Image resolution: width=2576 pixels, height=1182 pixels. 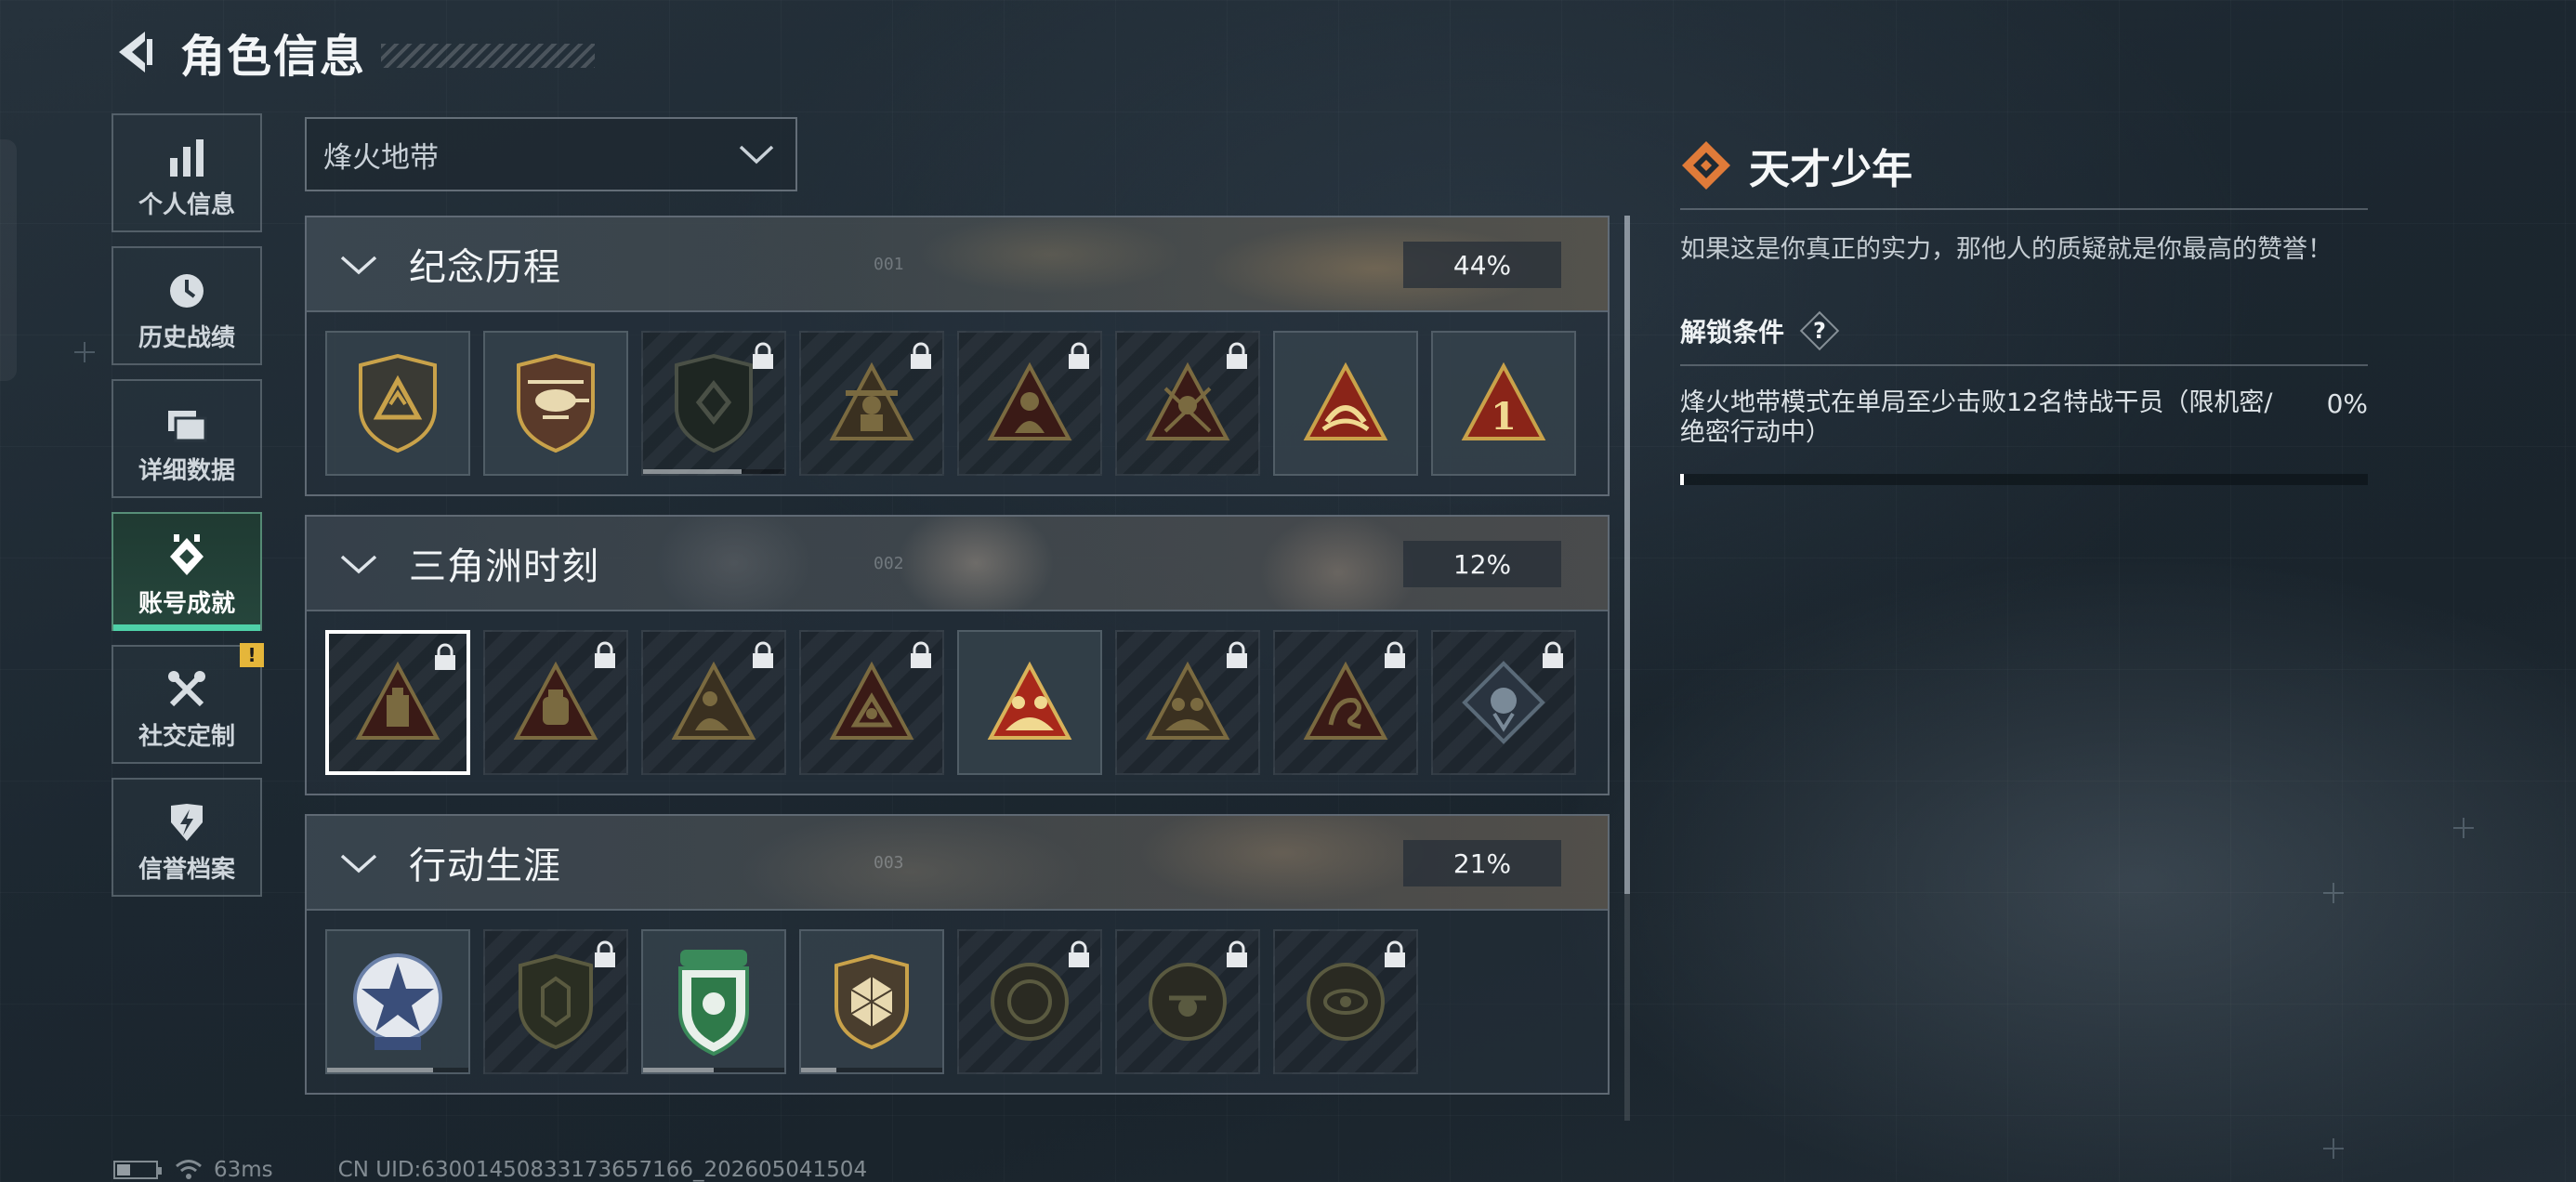 I want to click on category-title: 纪念历程, so click(x=485, y=267).